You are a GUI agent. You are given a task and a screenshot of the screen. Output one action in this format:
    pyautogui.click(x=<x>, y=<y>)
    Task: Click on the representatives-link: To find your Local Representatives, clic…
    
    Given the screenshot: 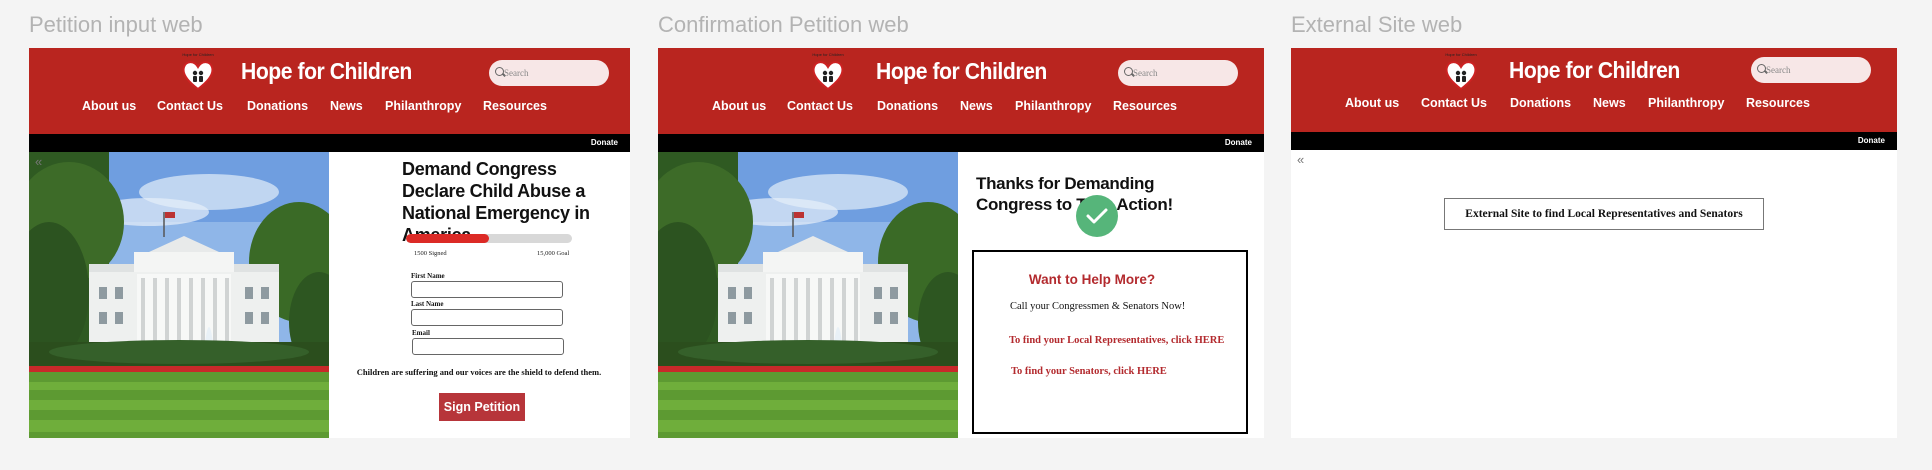 What is the action you would take?
    pyautogui.click(x=1116, y=340)
    